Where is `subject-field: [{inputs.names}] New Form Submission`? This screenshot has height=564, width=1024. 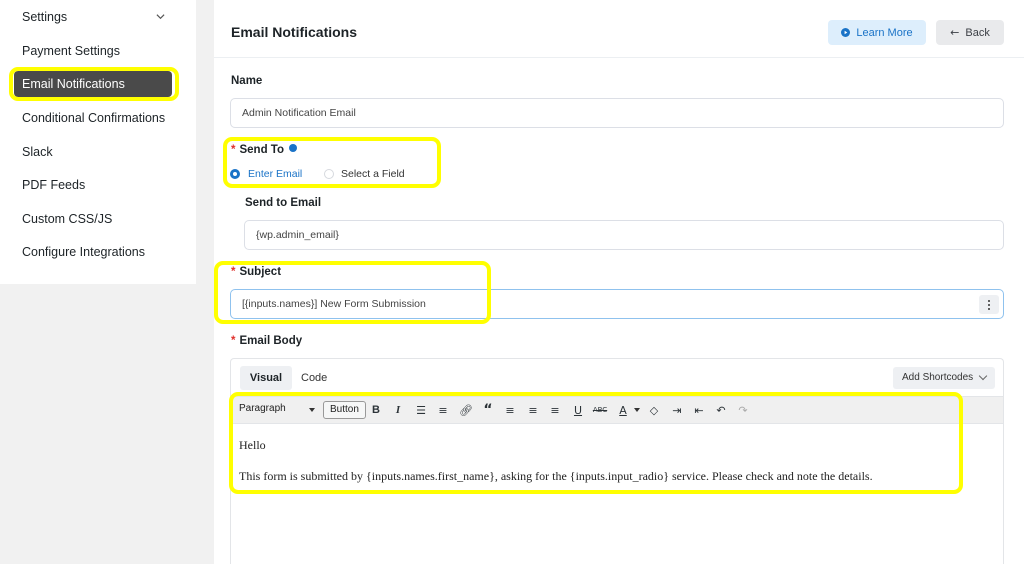
subject-field: [{inputs.names}] New Form Submission is located at coordinates (617, 304).